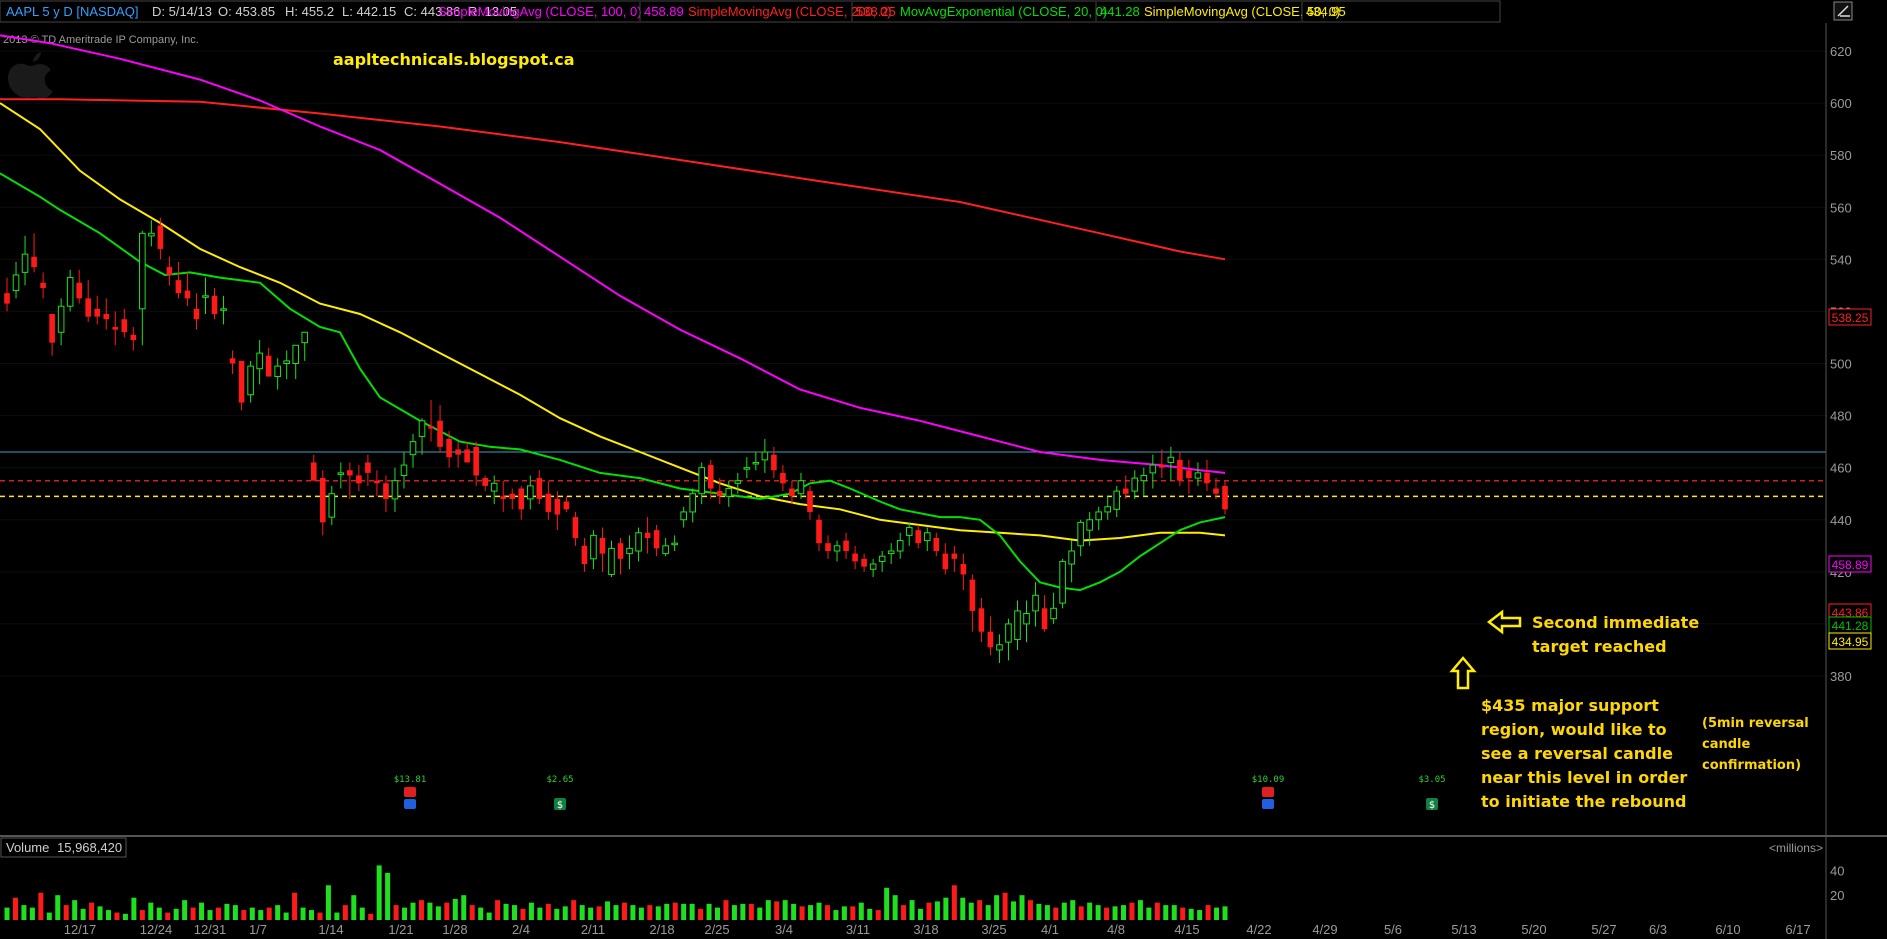 Image resolution: width=1887 pixels, height=939 pixels. Describe the element at coordinates (1726, 744) in the screenshot. I see `annotation-line: candle` at that location.